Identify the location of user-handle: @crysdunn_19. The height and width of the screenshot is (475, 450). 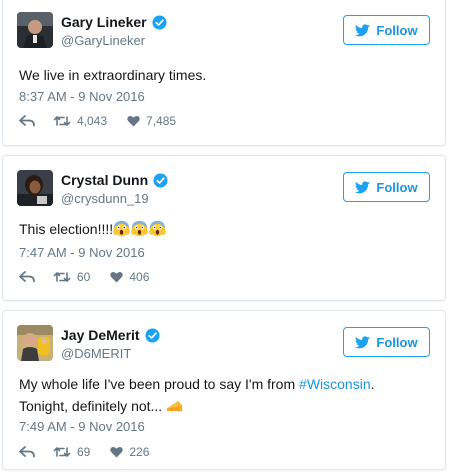
(105, 198).